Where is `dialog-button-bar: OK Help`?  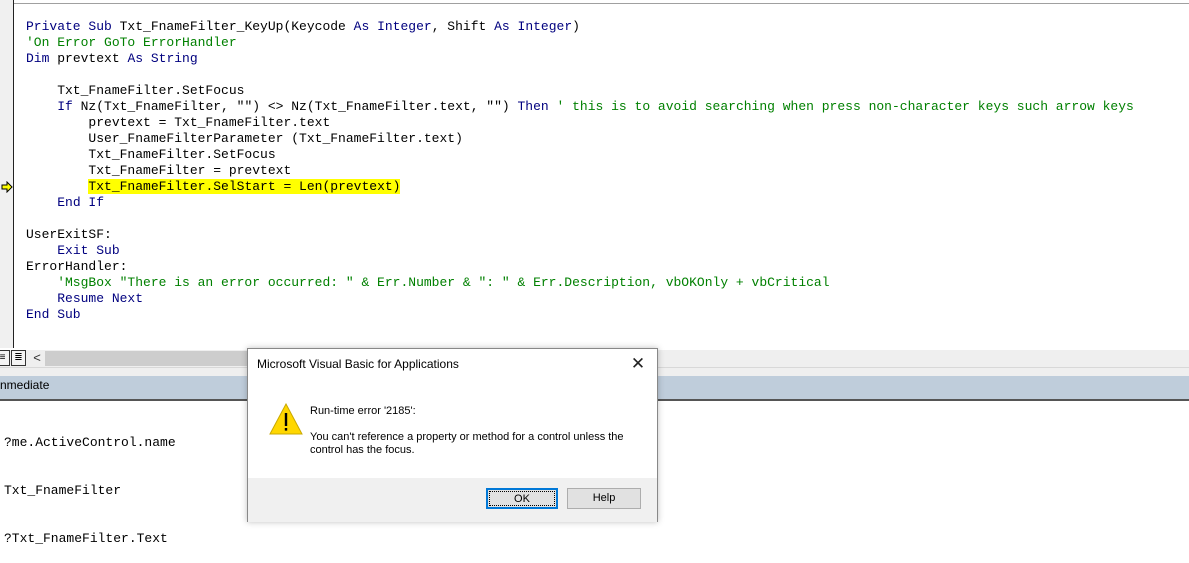
dialog-button-bar: OK Help is located at coordinates (452, 500).